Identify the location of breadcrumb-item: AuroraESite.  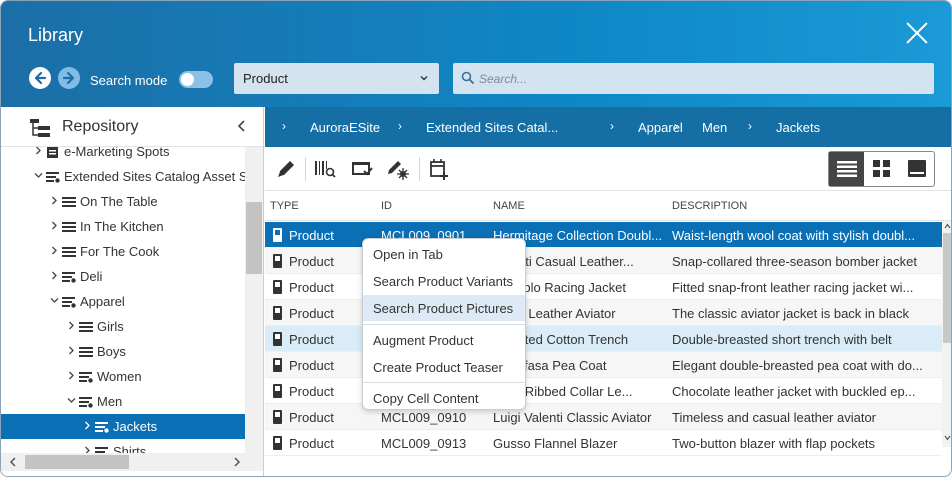
(345, 127).